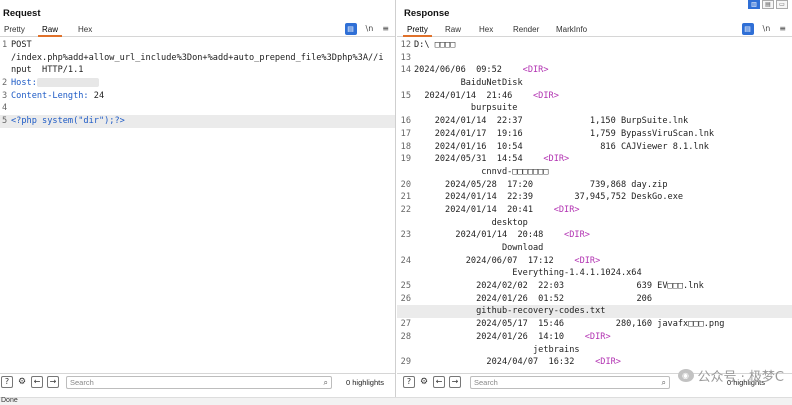 The width and height of the screenshot is (792, 405). Describe the element at coordinates (570, 382) in the screenshot. I see `response-search-input: Search ⌕` at that location.